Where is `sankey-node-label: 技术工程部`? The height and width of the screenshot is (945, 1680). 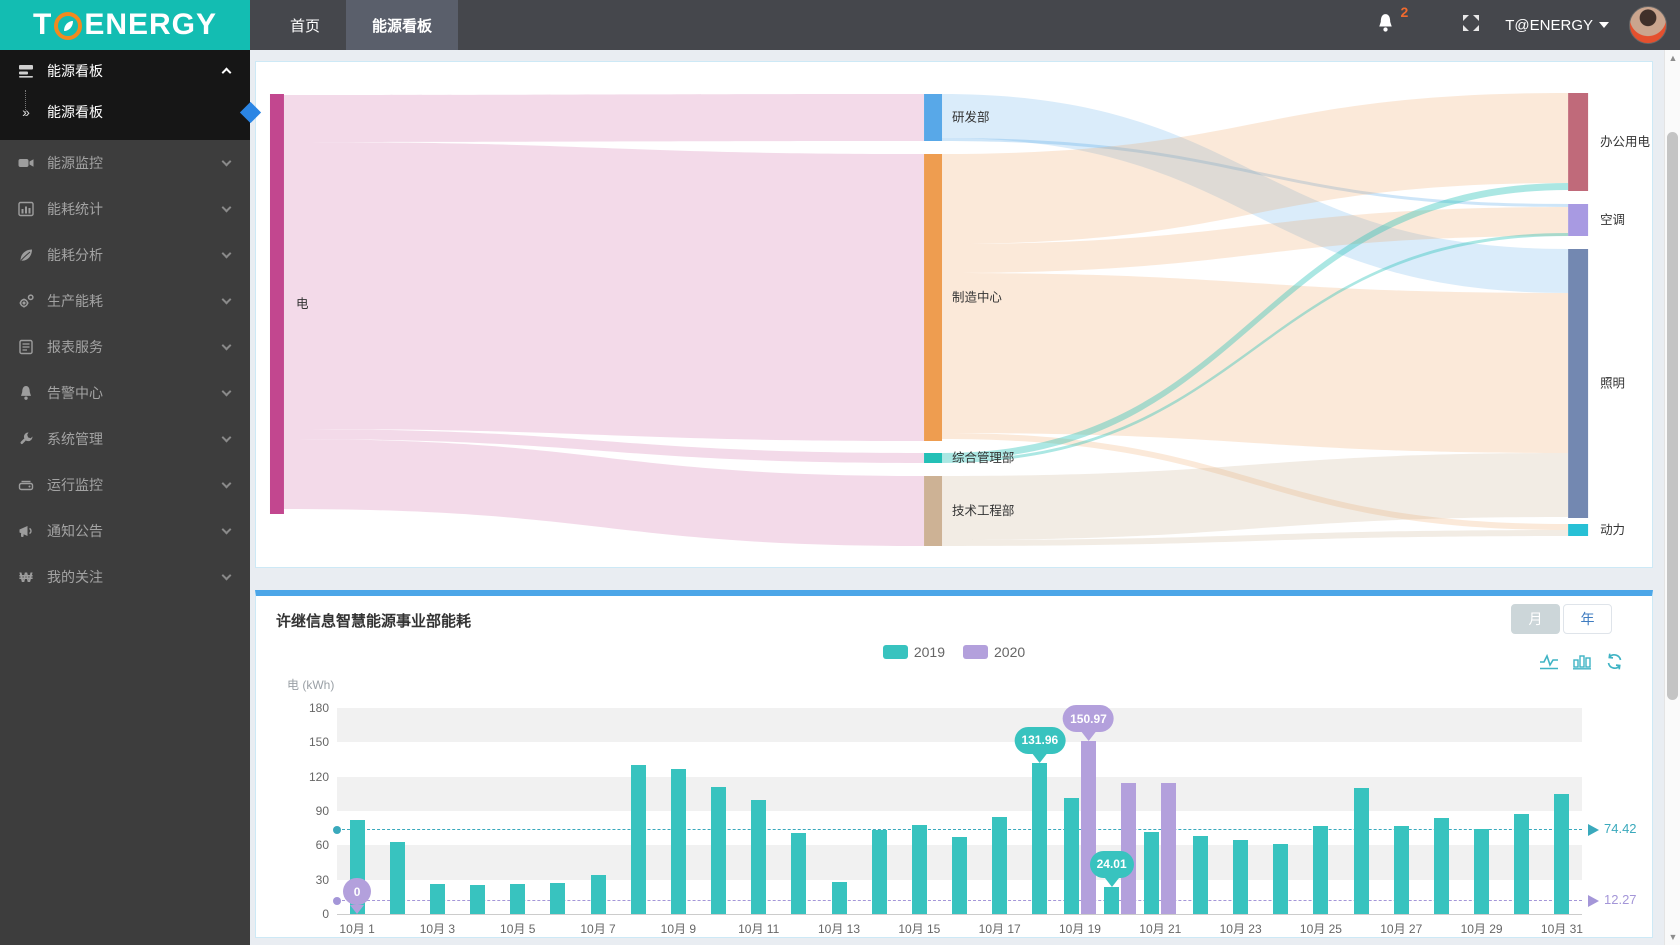 sankey-node-label: 技术工程部 is located at coordinates (983, 510).